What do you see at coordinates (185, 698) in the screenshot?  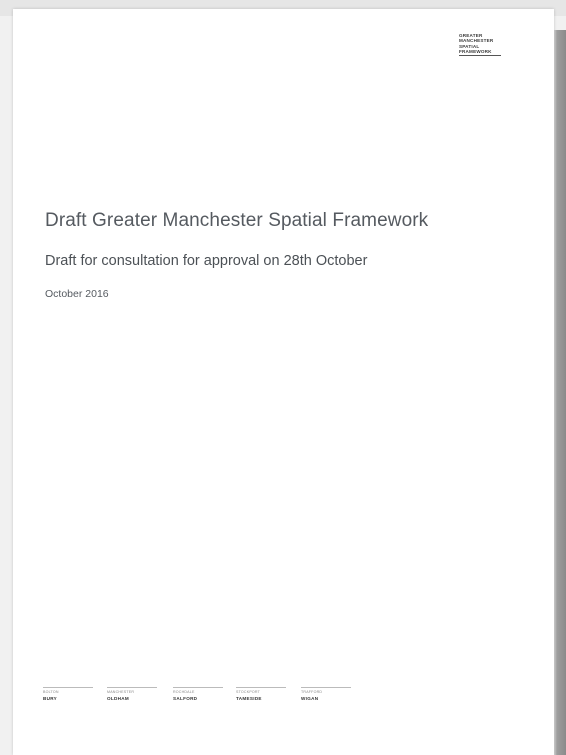 I see `district-name: SALFORD` at bounding box center [185, 698].